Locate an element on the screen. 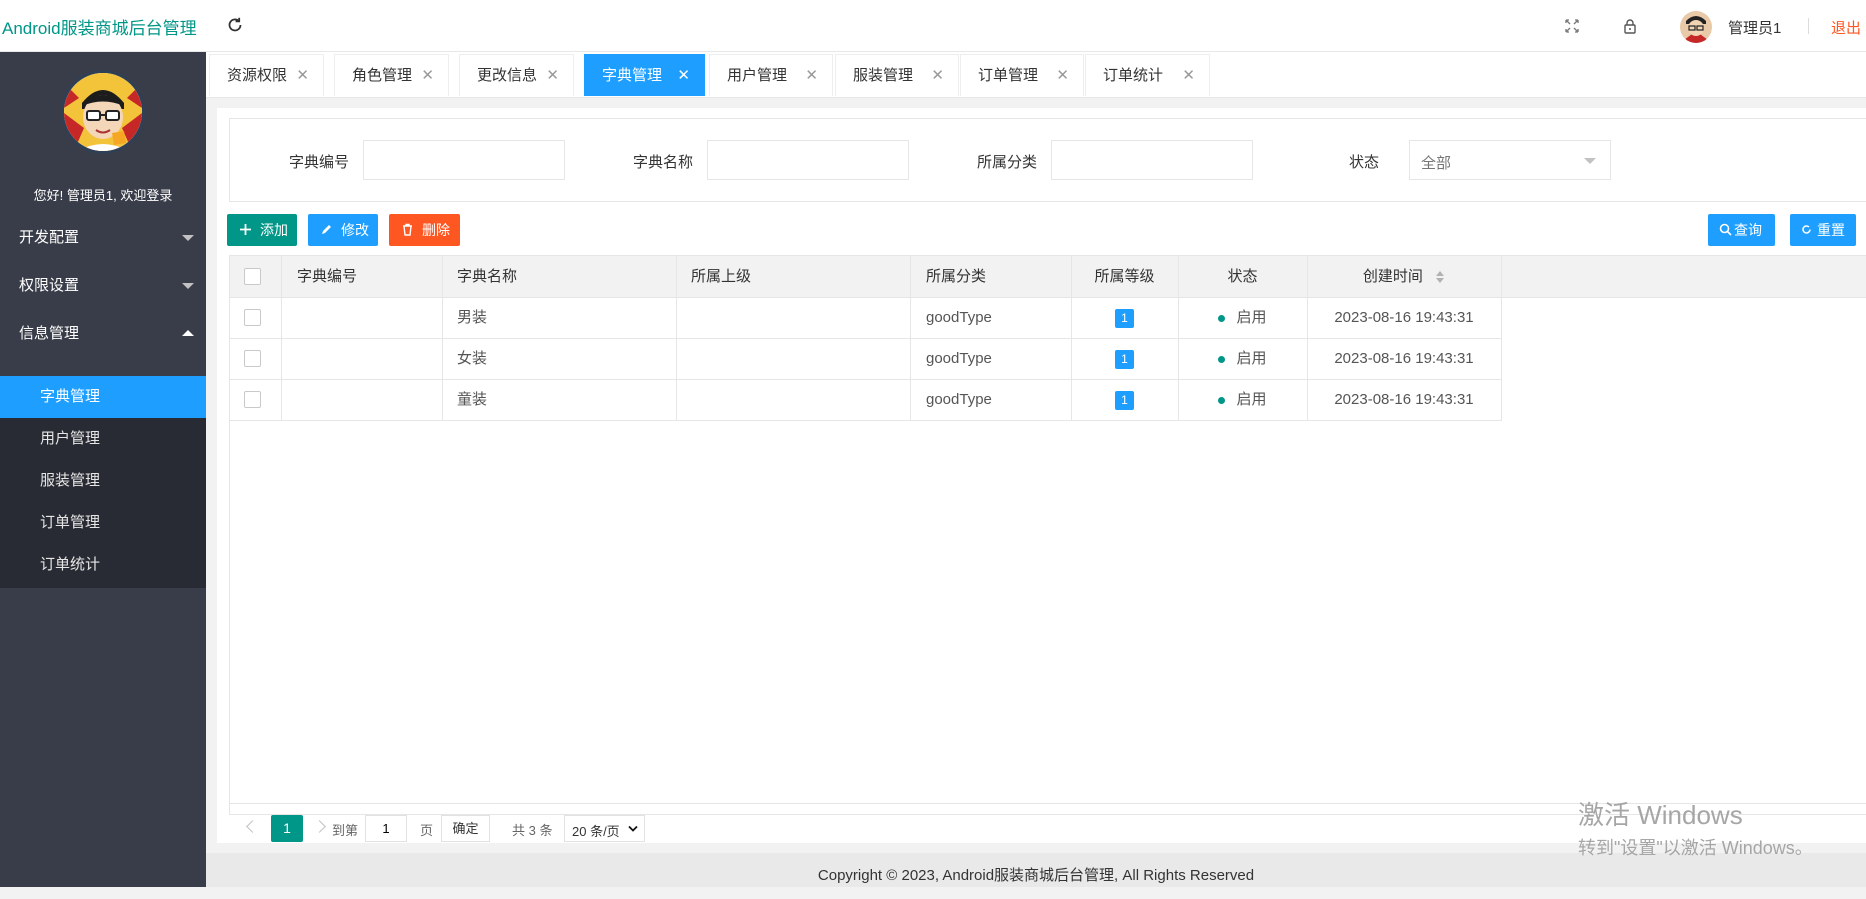  tab-order-statistics: 订单统计 ✕ is located at coordinates (1147, 75).